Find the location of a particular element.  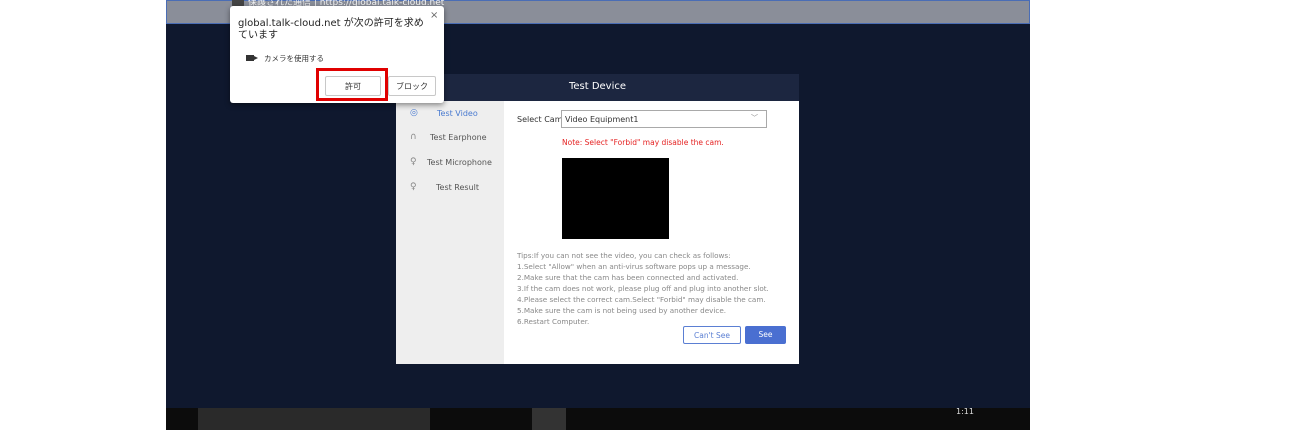

taskbar-search is located at coordinates (314, 419).